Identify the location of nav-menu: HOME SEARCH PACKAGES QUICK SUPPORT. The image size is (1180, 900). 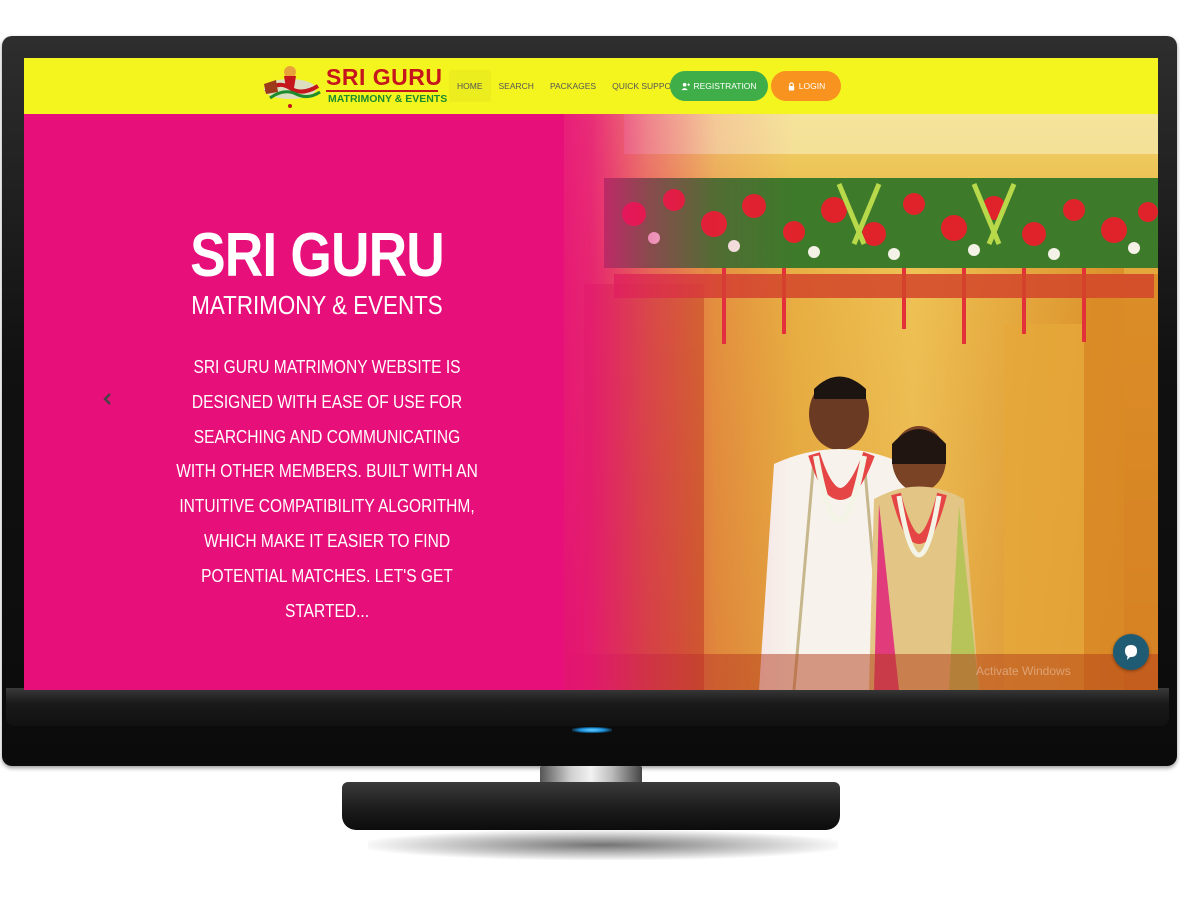
(574, 86).